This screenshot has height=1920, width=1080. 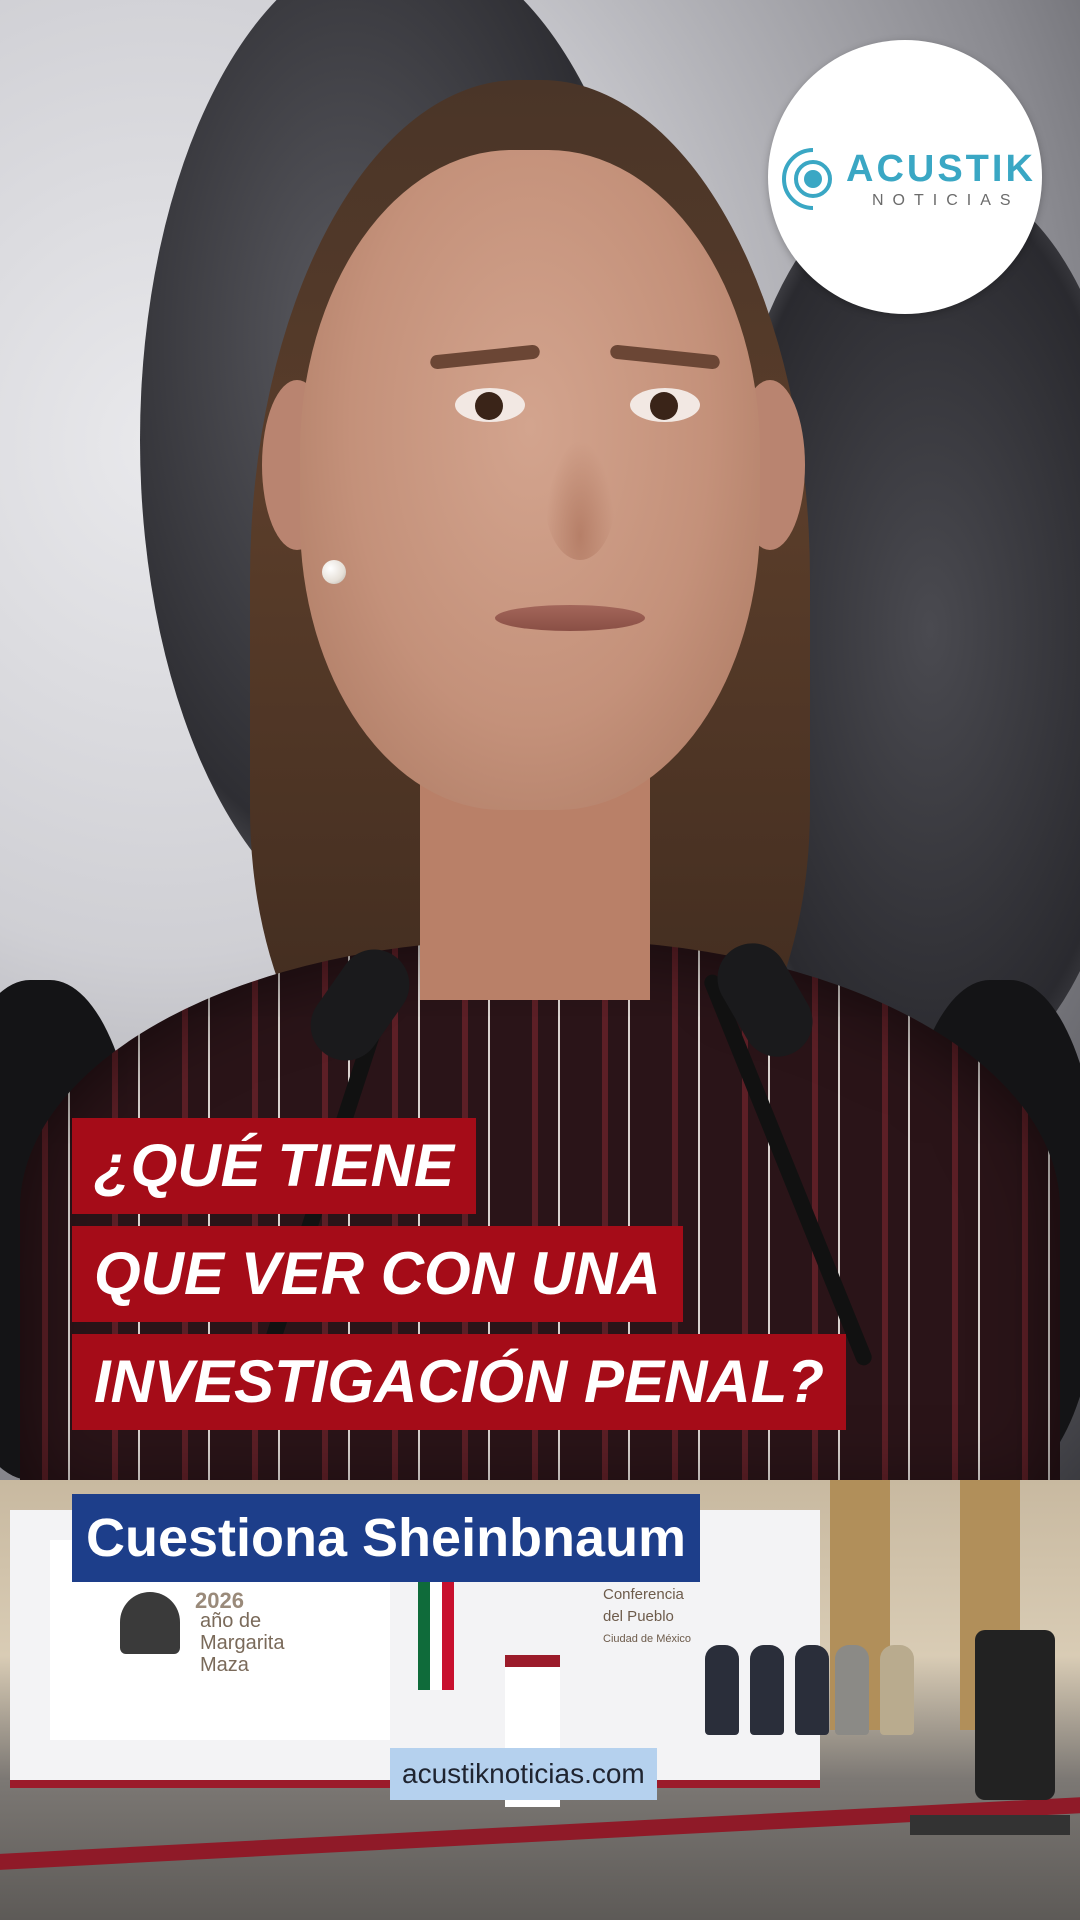 I want to click on speaker-eye-left, so click(x=490, y=405).